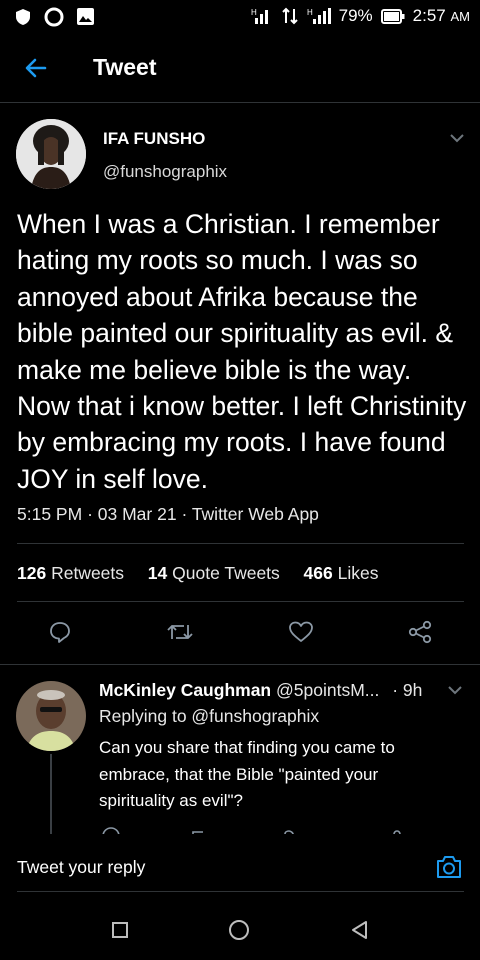 The image size is (480, 960). What do you see at coordinates (240, 865) in the screenshot?
I see `reply-compose-bar: Tweet your reply` at bounding box center [240, 865].